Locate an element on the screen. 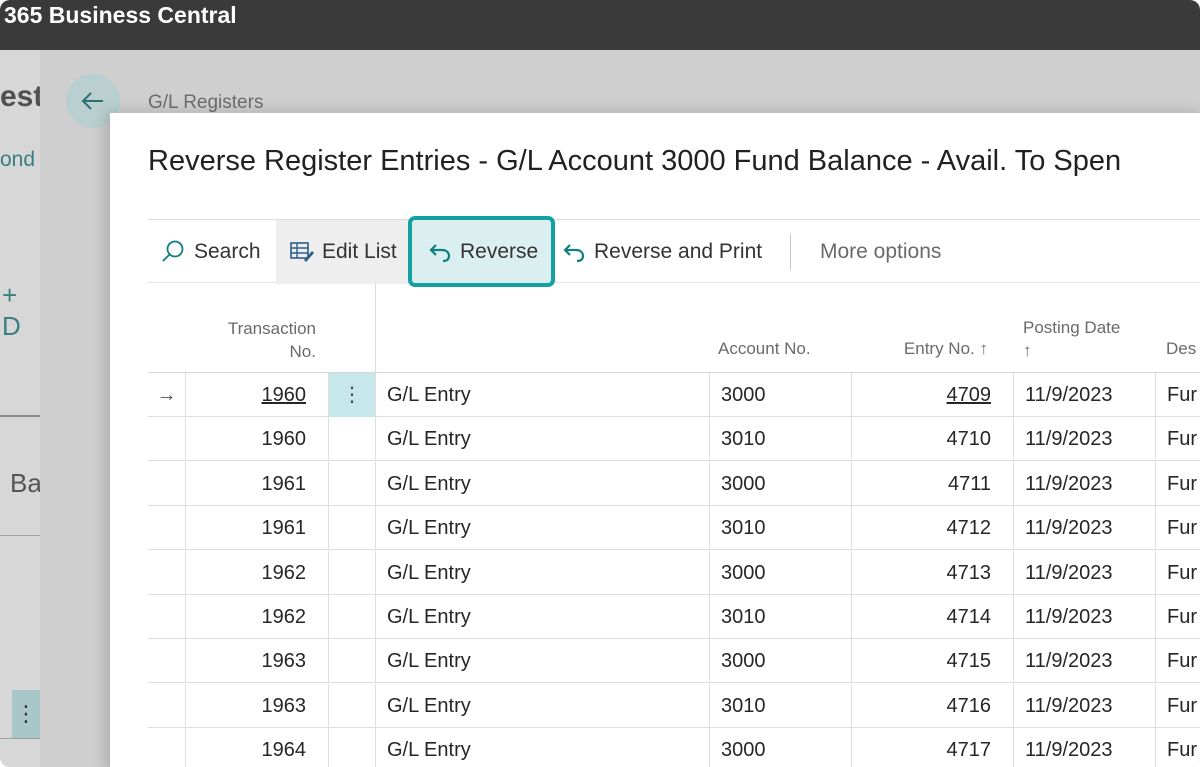 This screenshot has height=767, width=1200. search-icon is located at coordinates (173, 252).